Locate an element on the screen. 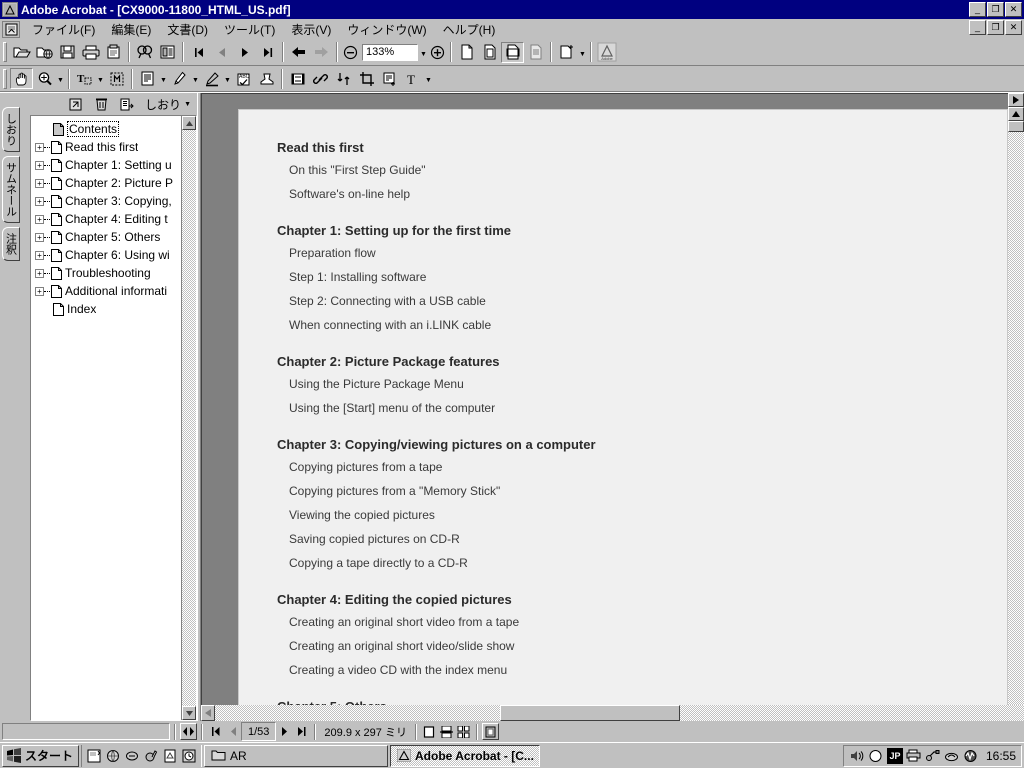 This screenshot has height=768, width=1024. ime-jp-icon: JP is located at coordinates (894, 755).